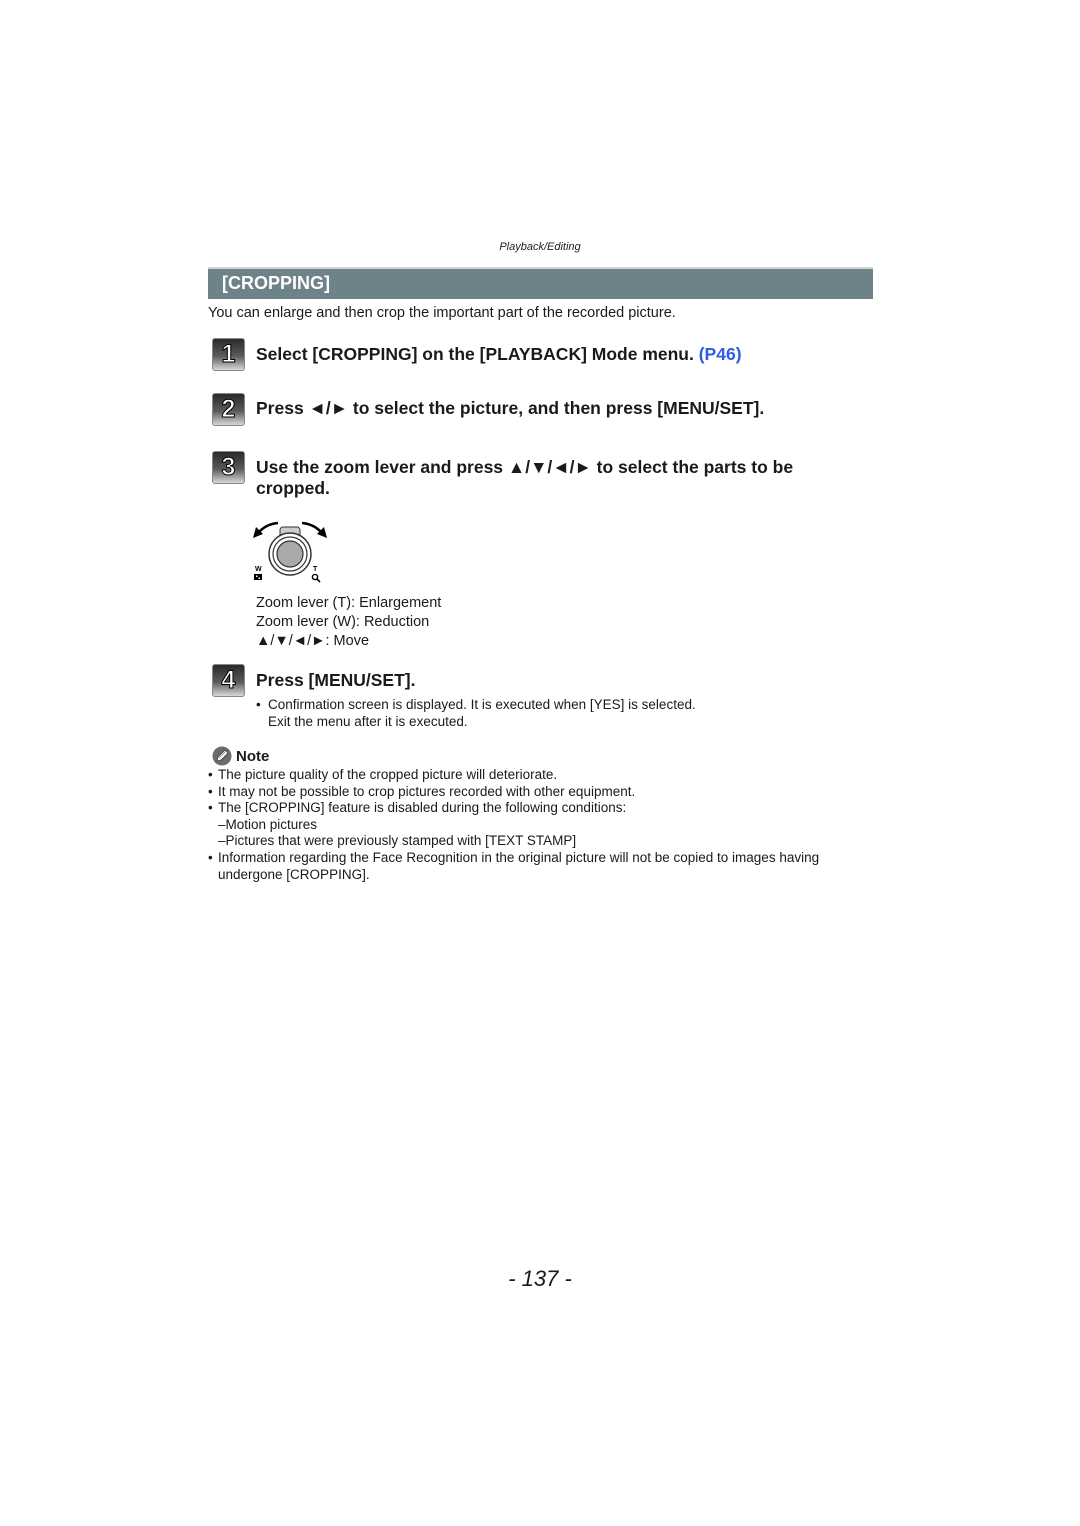  I want to click on note-title: Note, so click(253, 756).